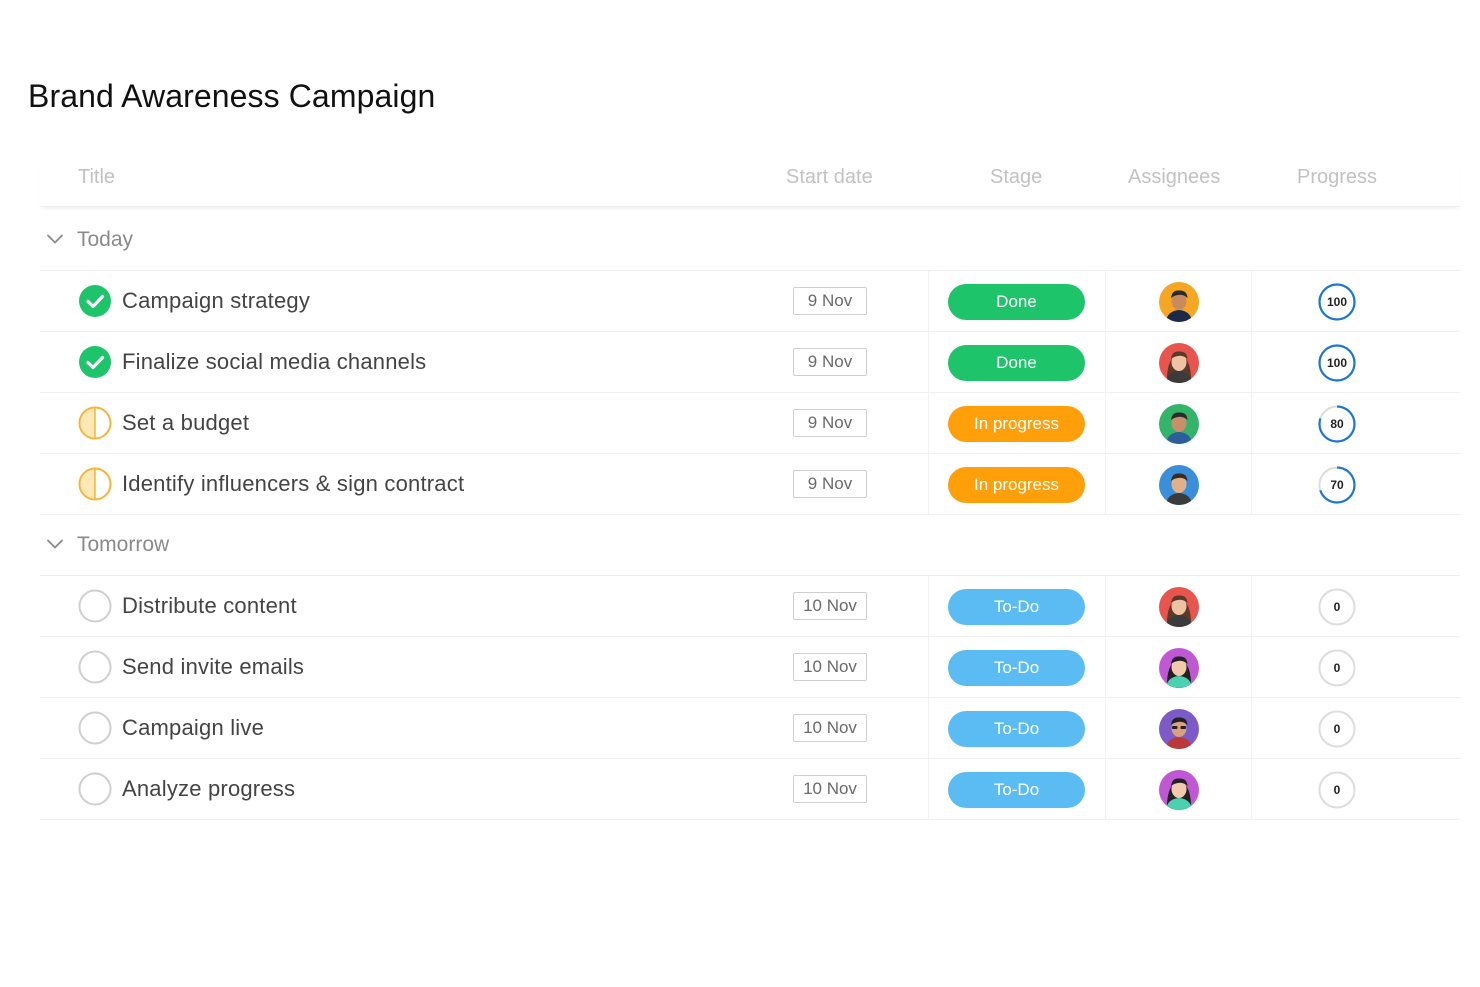  I want to click on task-title: Analyze progress, so click(208, 789).